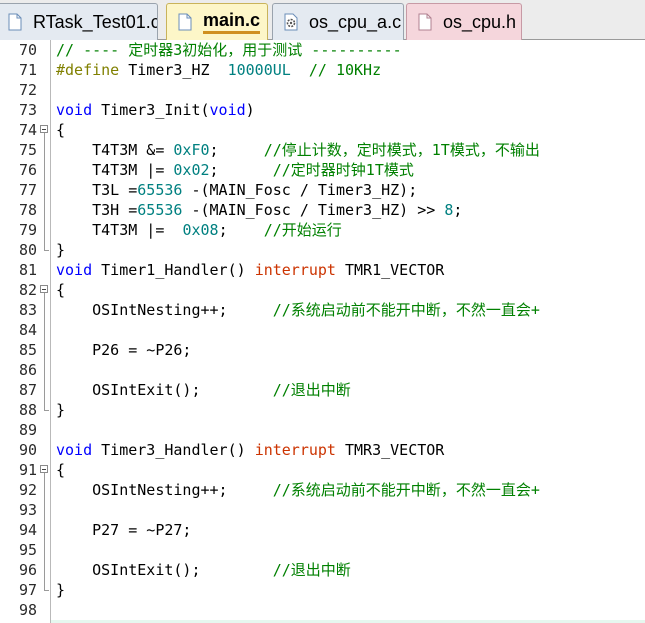  I want to click on tab-label: RTask_Test01.c, so click(95, 21).